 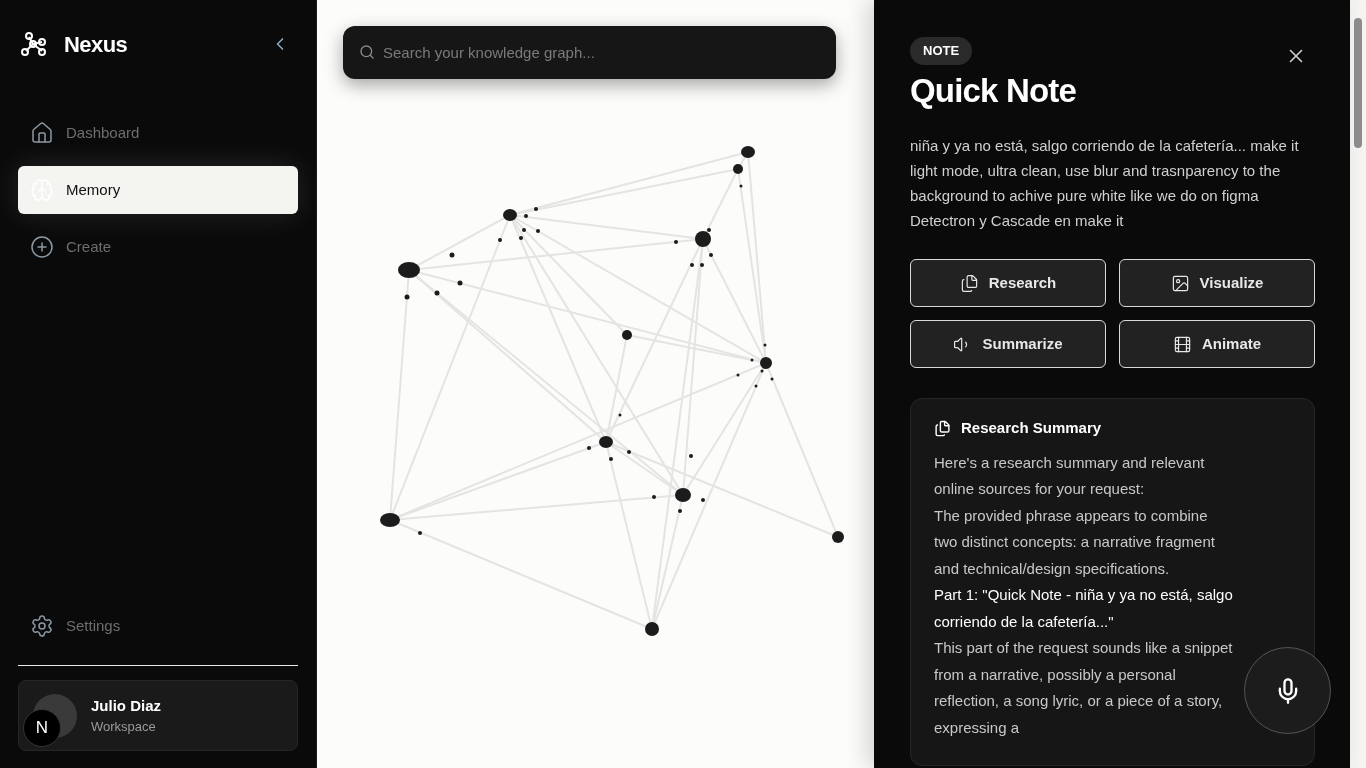 What do you see at coordinates (1075, 542) in the screenshot?
I see `summary-paragraph: The provided phrase appears to combine two distinct concepts: a narrative fragment and technical/design specifications.` at bounding box center [1075, 542].